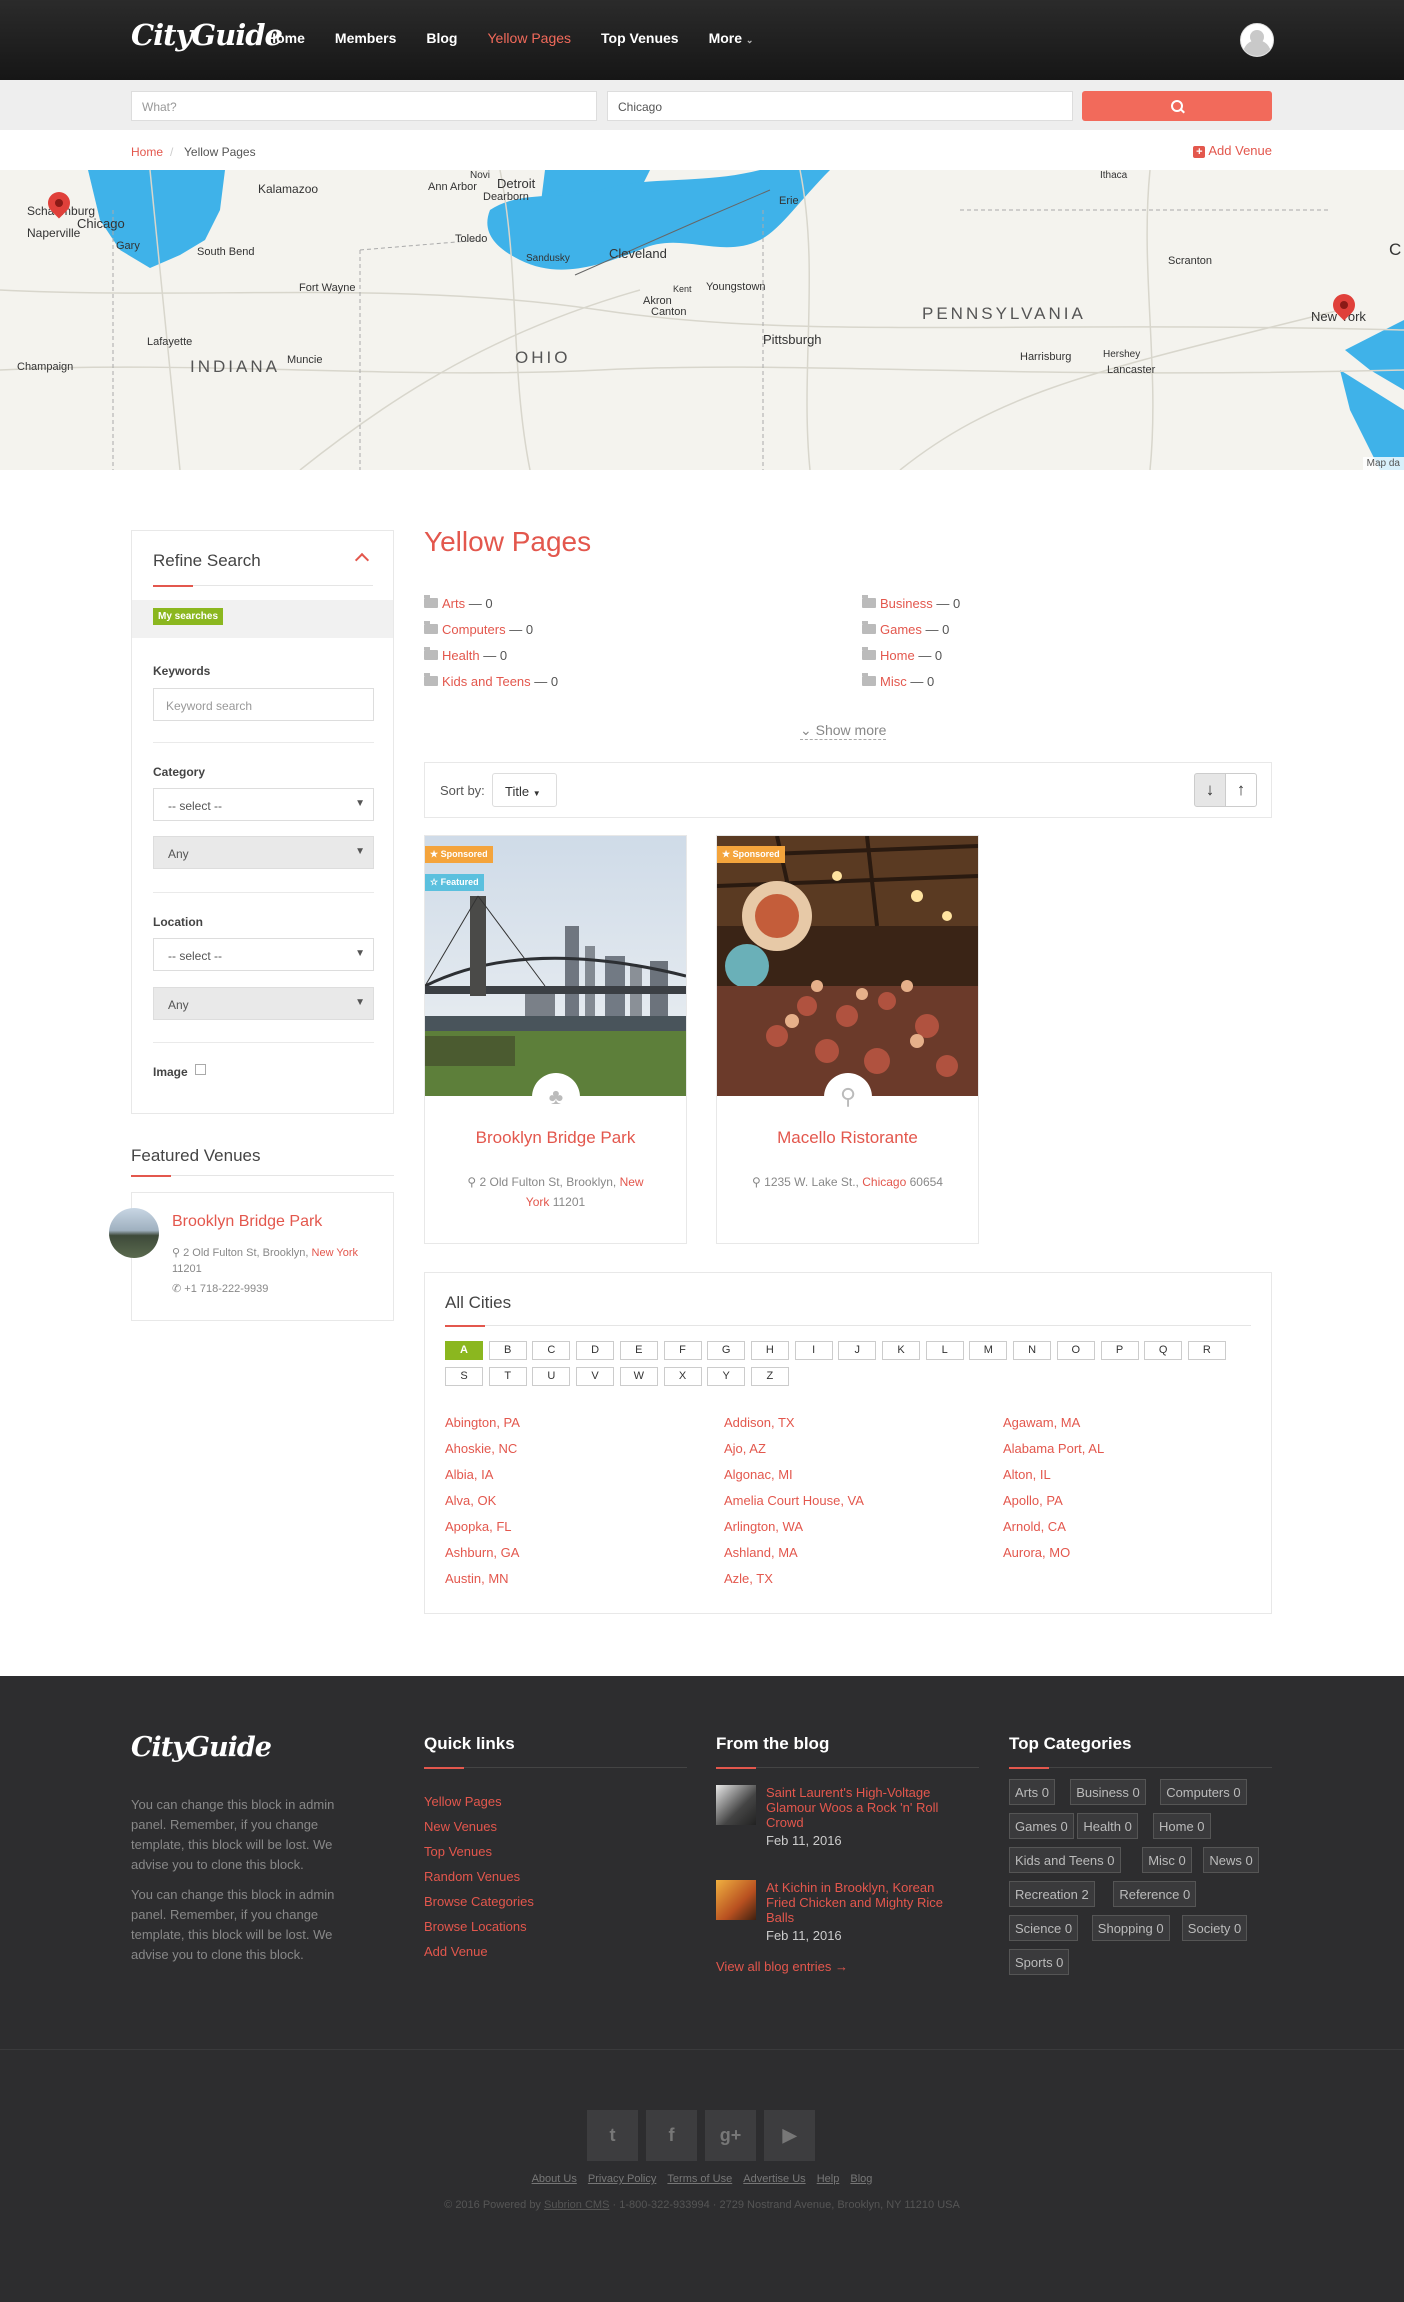 The height and width of the screenshot is (2302, 1404). I want to click on listing-address-city: Chicago, so click(884, 1182).